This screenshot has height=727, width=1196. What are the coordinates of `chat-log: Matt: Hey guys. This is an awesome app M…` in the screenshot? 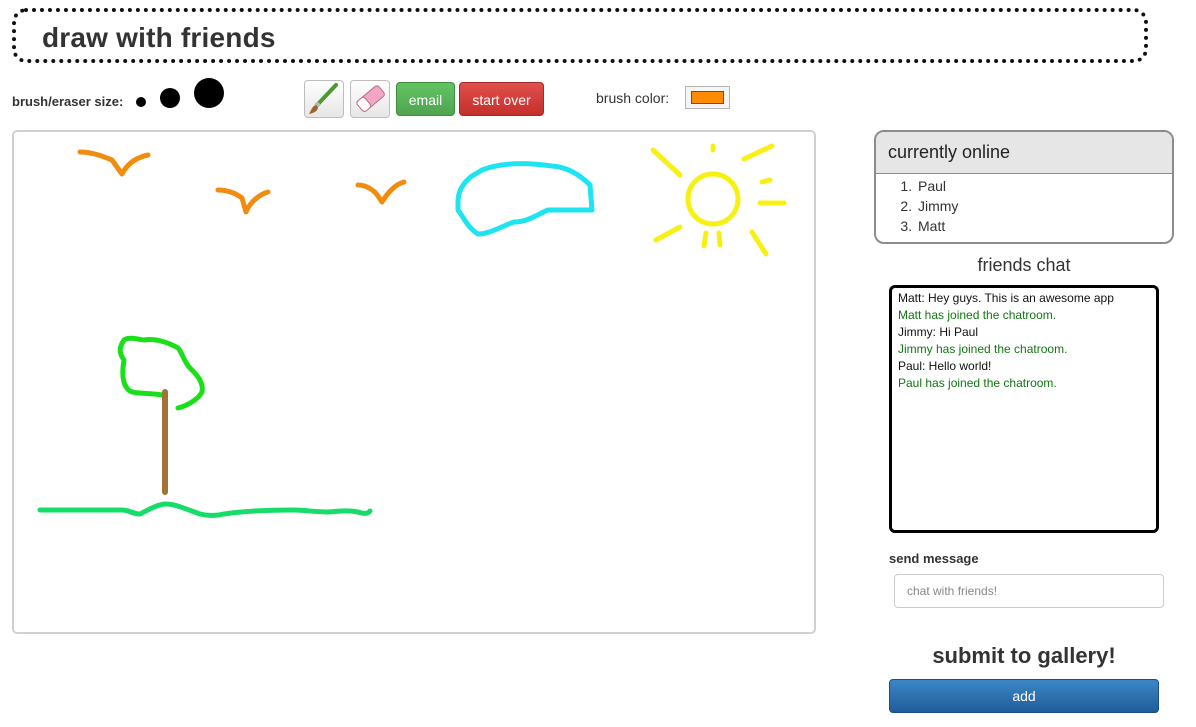 It's located at (1024, 409).